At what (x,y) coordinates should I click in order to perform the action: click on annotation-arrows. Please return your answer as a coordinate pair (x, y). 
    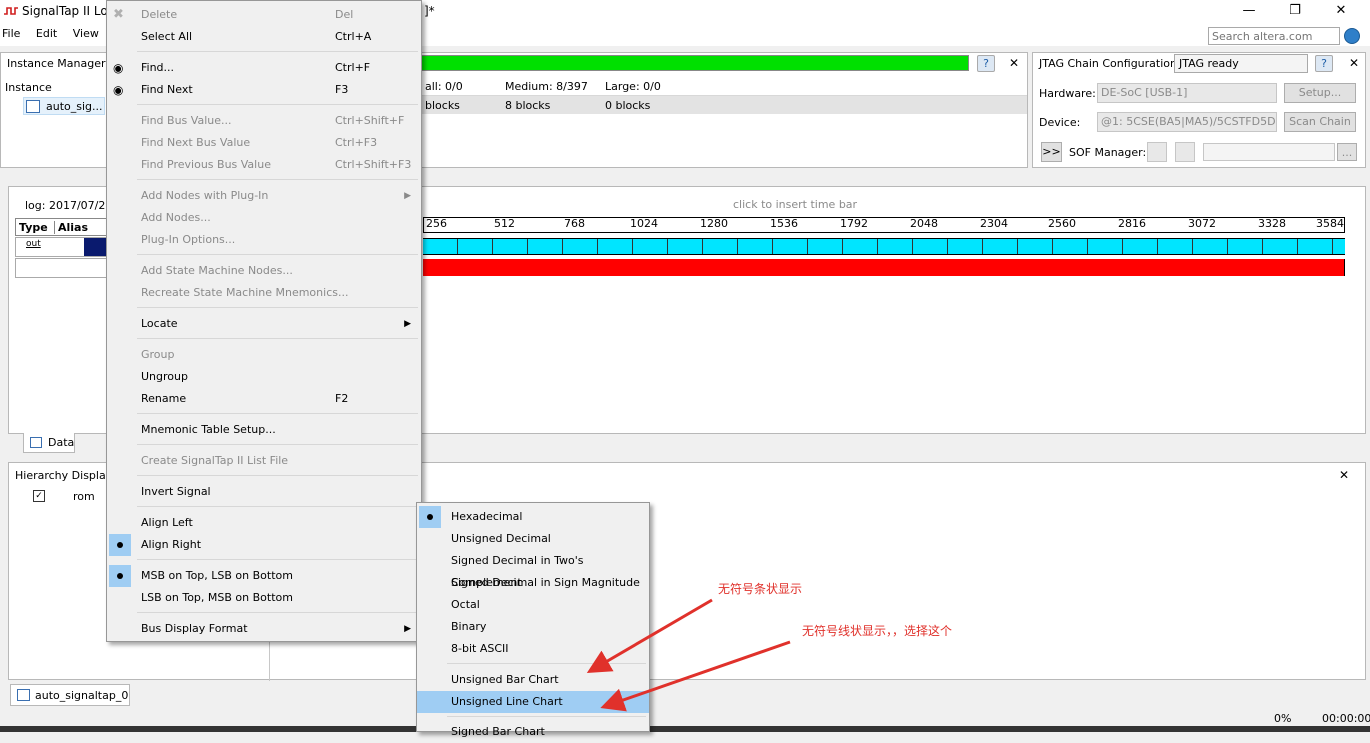
    Looking at the image, I should click on (688, 655).